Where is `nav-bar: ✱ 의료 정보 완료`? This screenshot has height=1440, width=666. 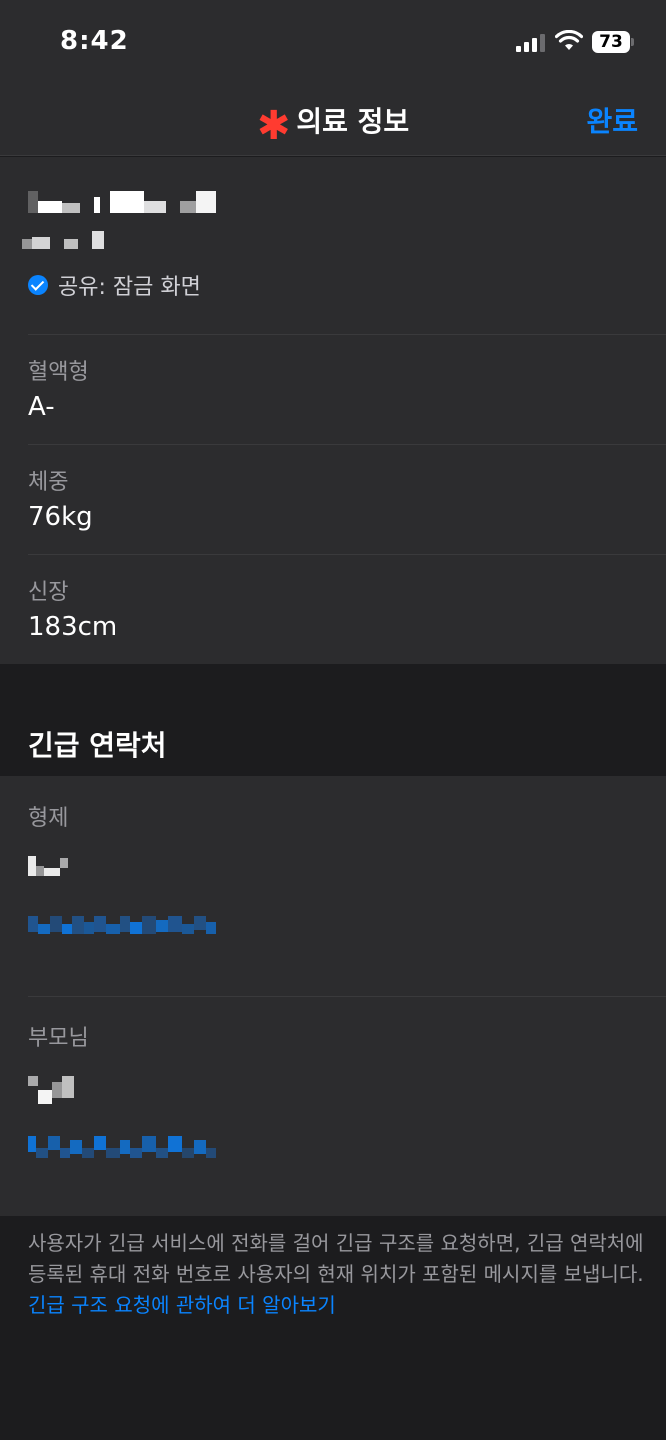
nav-bar: ✱ 의료 정보 완료 is located at coordinates (333, 122).